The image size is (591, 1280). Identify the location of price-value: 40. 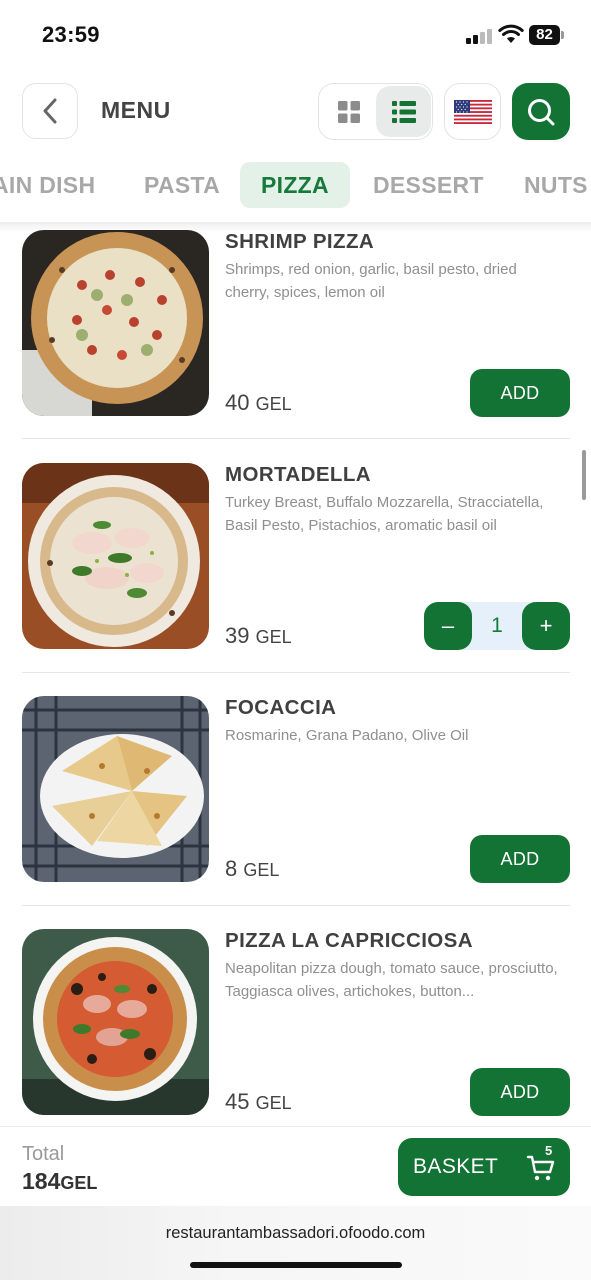
(237, 402).